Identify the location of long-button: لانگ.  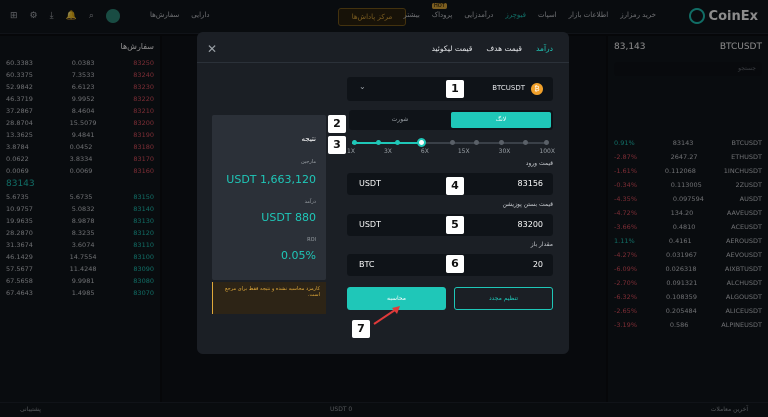
(501, 120).